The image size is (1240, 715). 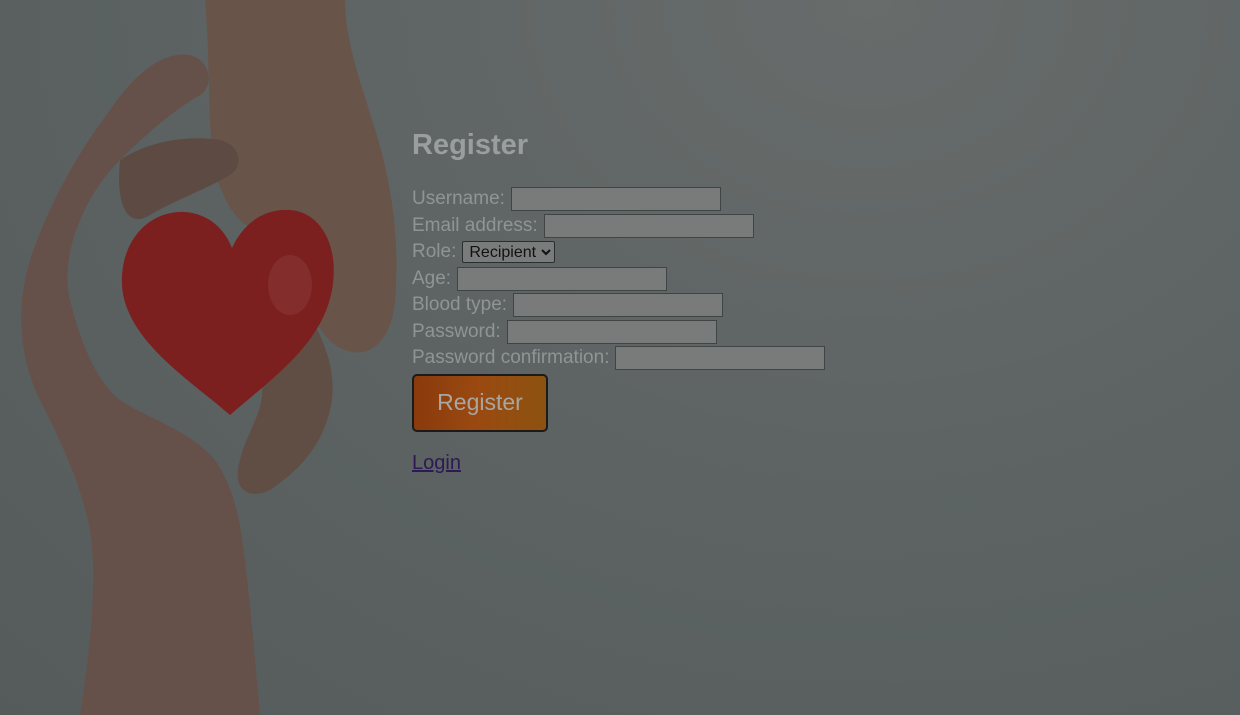 I want to click on blood-type-input, so click(x=618, y=305).